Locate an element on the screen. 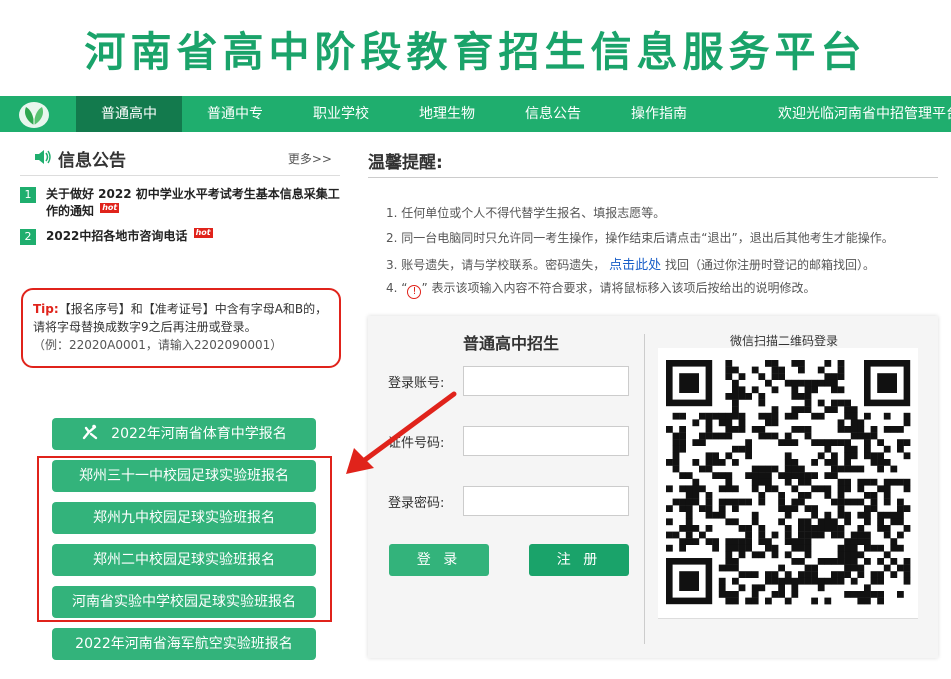  notice-divider is located at coordinates (180, 175).